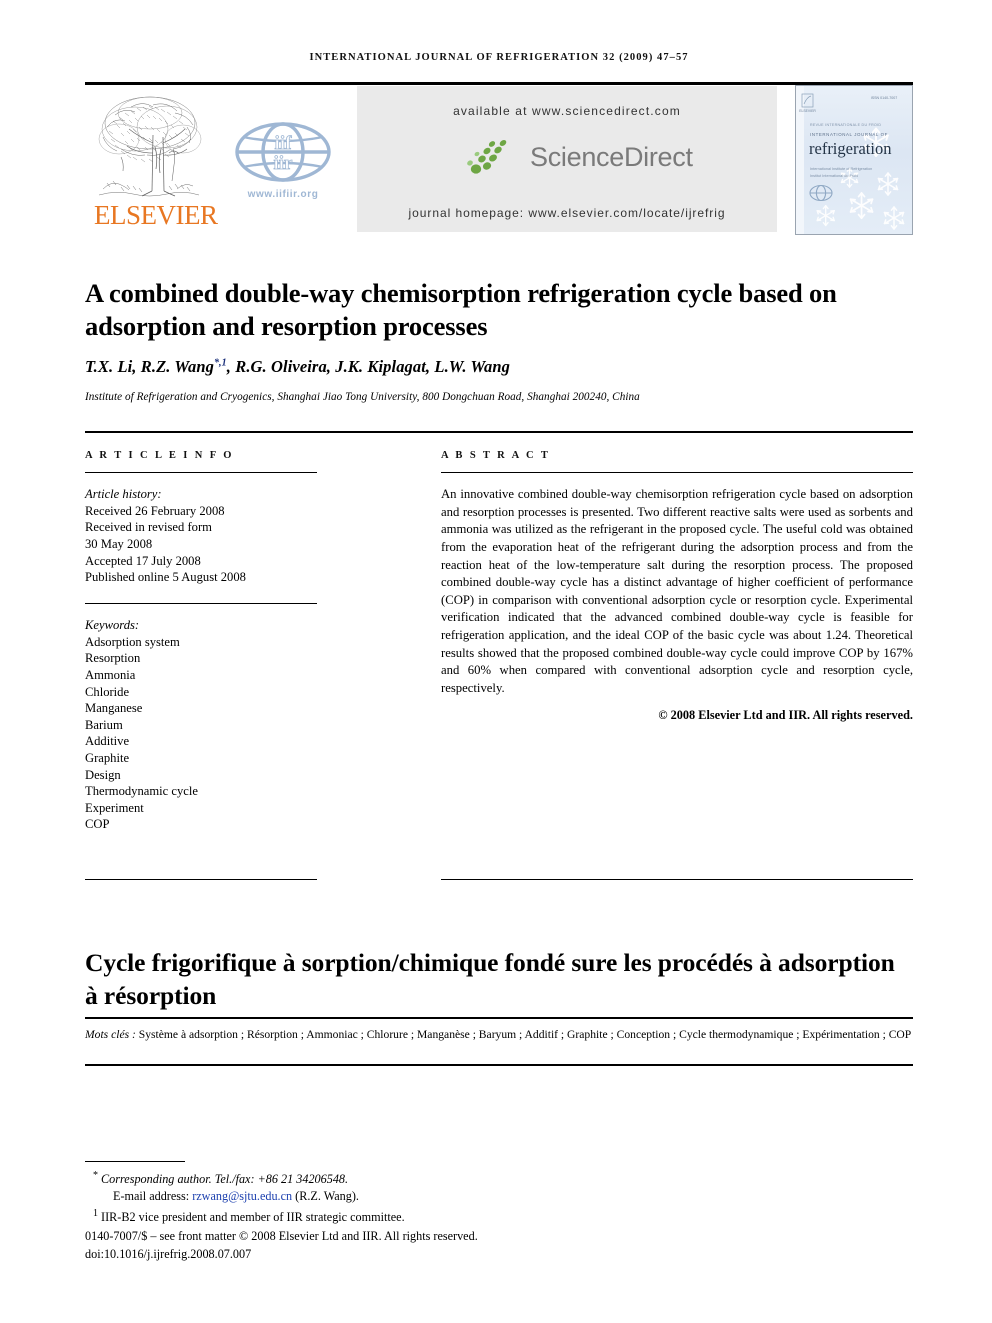 Image resolution: width=992 pixels, height=1323 pixels. Describe the element at coordinates (849, 134) in the screenshot. I see `svg-text: INTERNATIONAL JOURNAL OF` at that location.